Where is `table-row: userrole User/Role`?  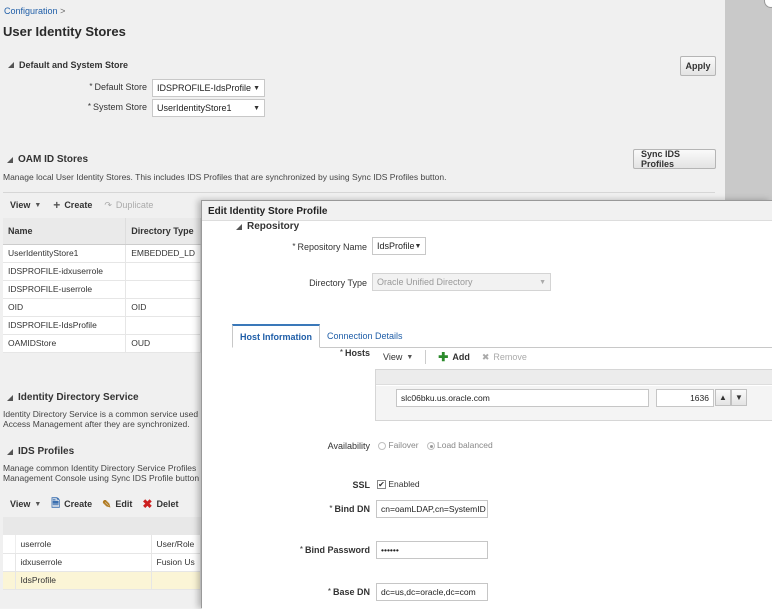
table-row: userrole User/Role is located at coordinates (102, 544).